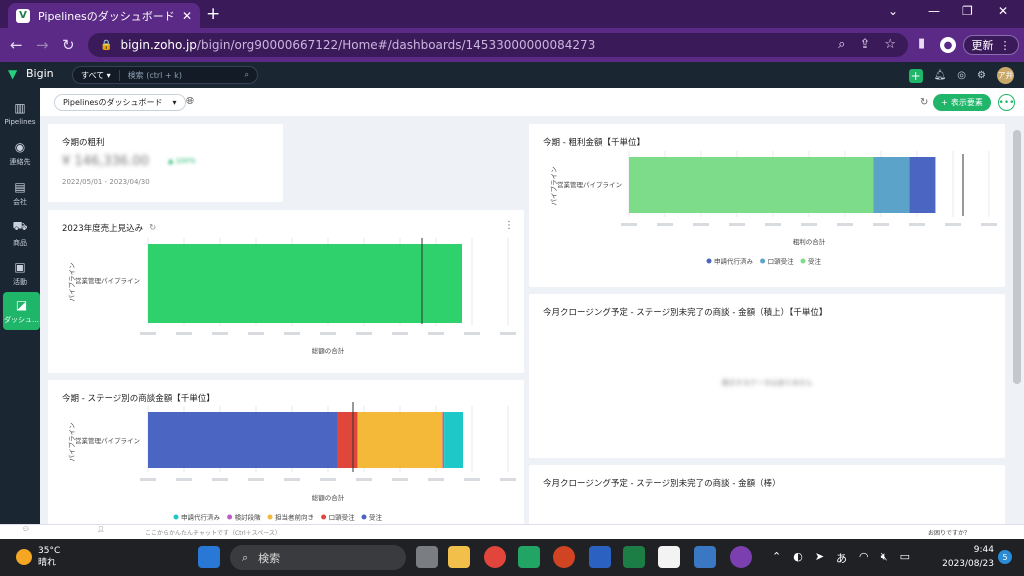 The image size is (1024, 576). What do you see at coordinates (809, 241) in the screenshot?
I see `x-axis-label: 粗利の合計` at bounding box center [809, 241].